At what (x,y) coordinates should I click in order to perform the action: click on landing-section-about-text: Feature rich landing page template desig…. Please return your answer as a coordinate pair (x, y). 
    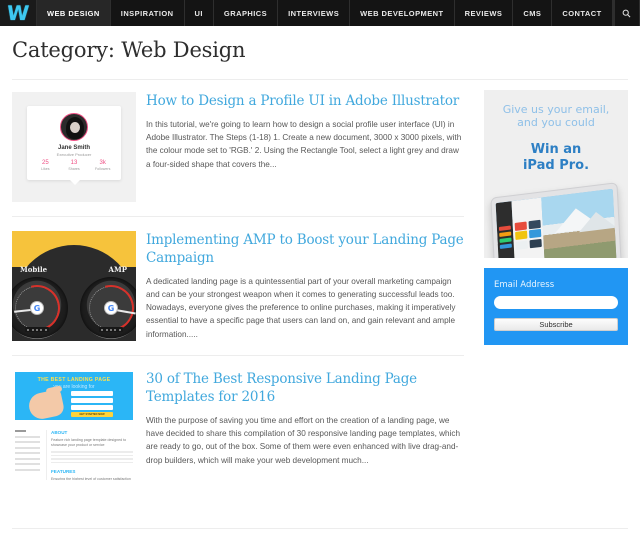
    Looking at the image, I should click on (89, 442).